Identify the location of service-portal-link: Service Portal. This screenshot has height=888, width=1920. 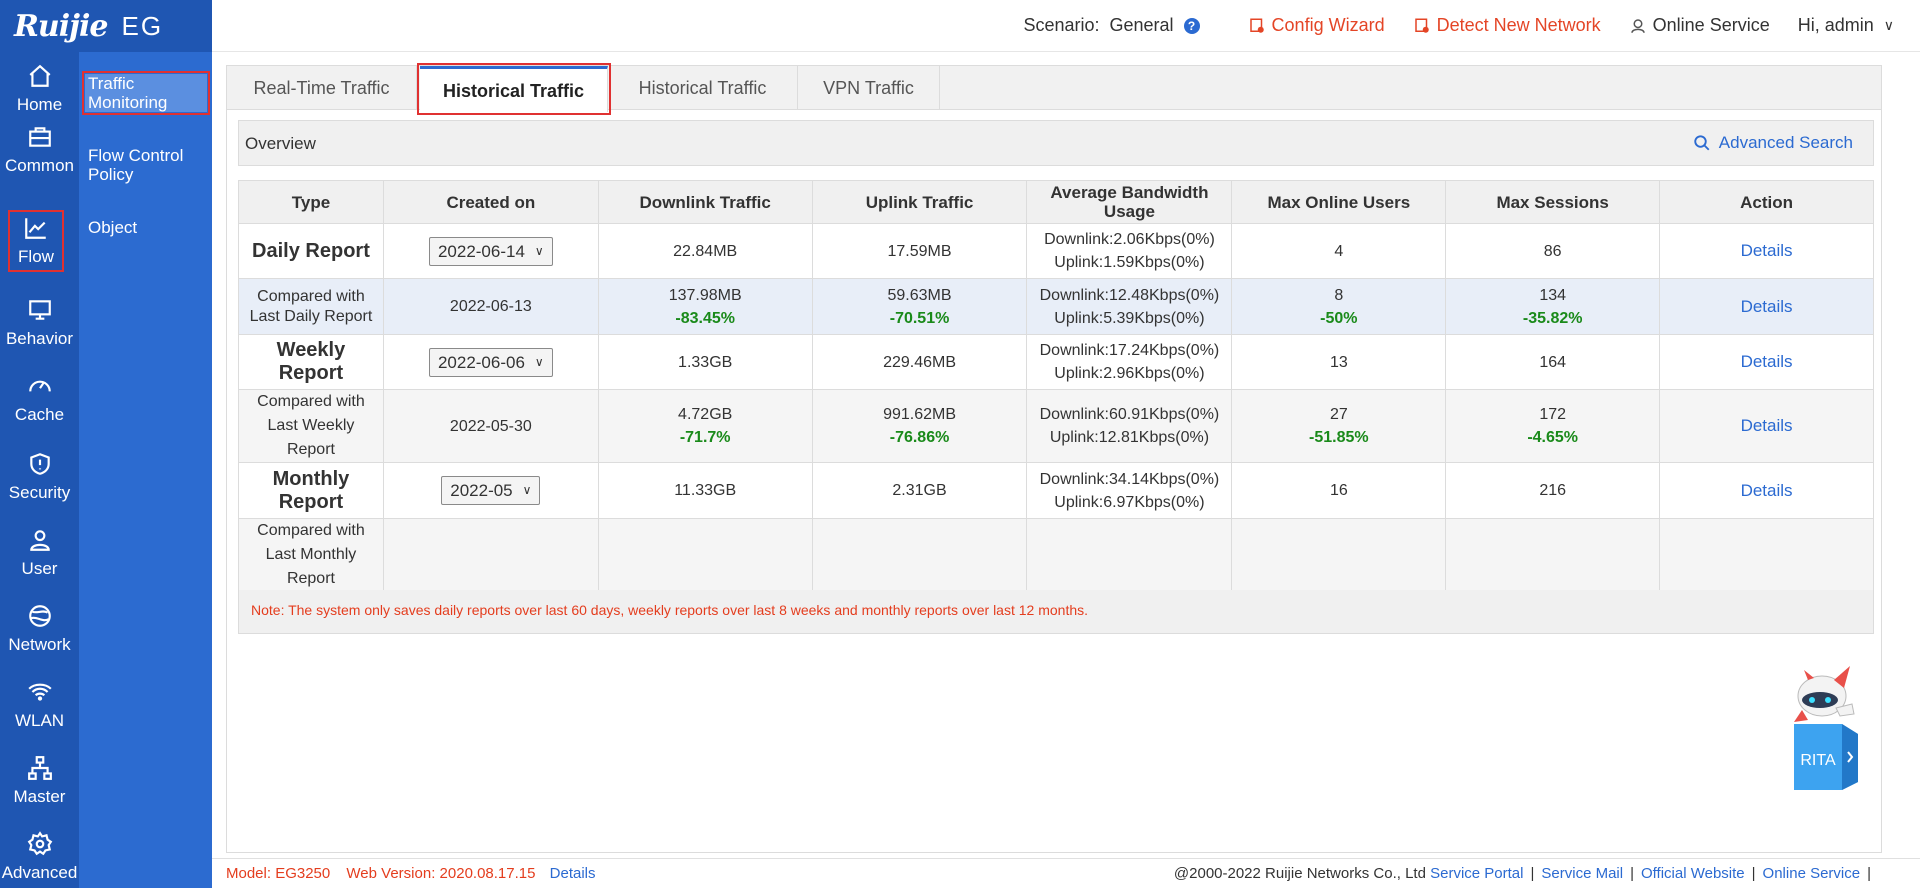
(1476, 873).